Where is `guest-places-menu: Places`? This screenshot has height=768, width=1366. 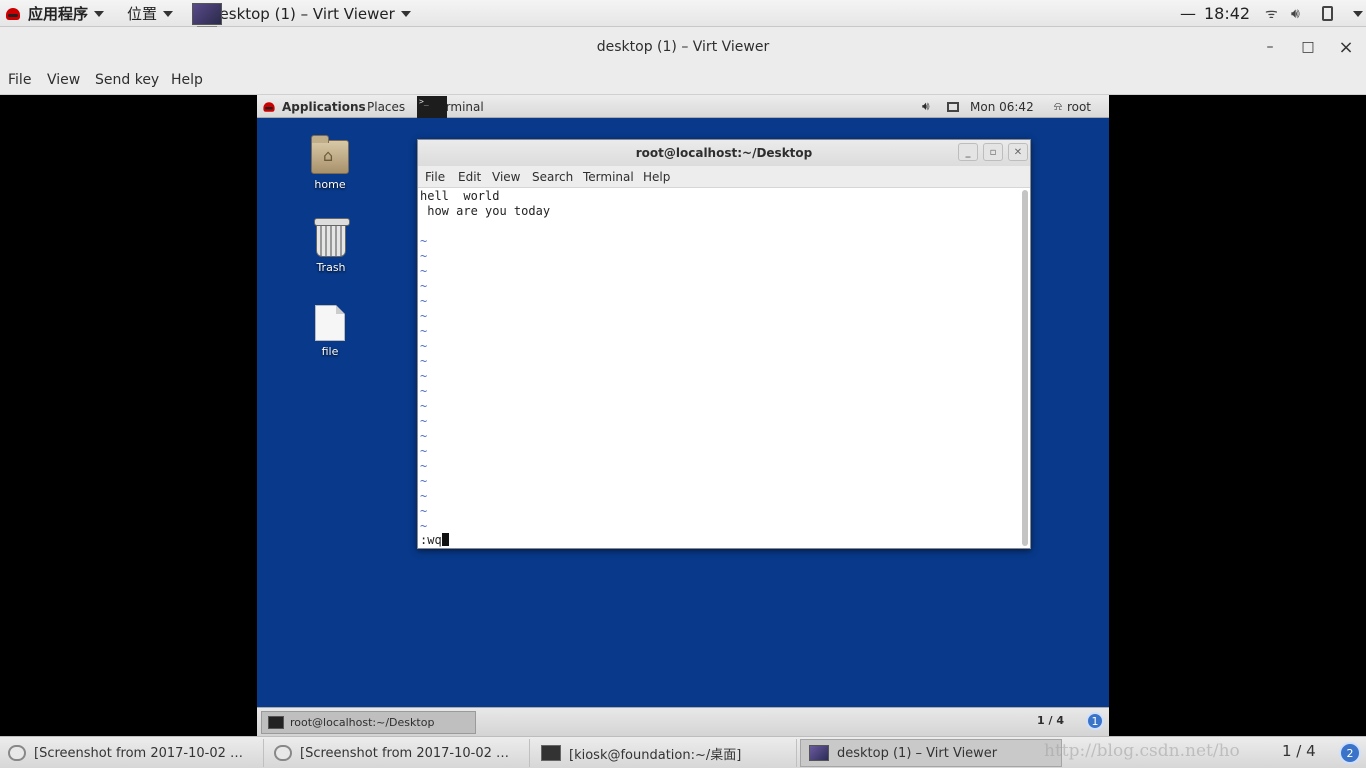 guest-places-menu: Places is located at coordinates (386, 106).